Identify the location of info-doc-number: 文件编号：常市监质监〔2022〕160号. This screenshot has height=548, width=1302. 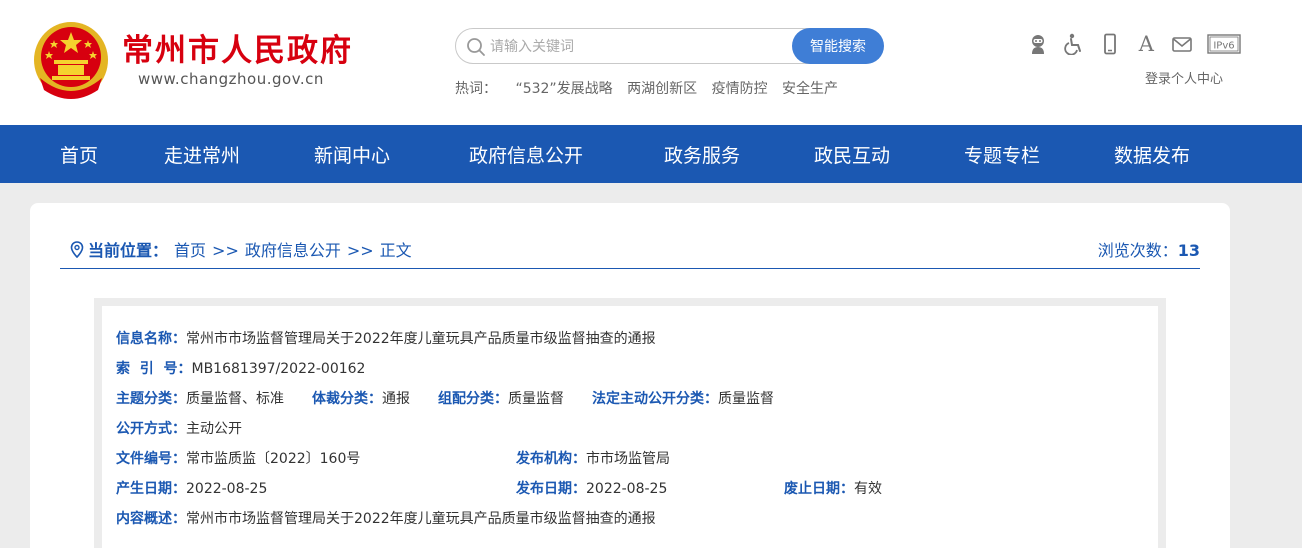
(238, 458).